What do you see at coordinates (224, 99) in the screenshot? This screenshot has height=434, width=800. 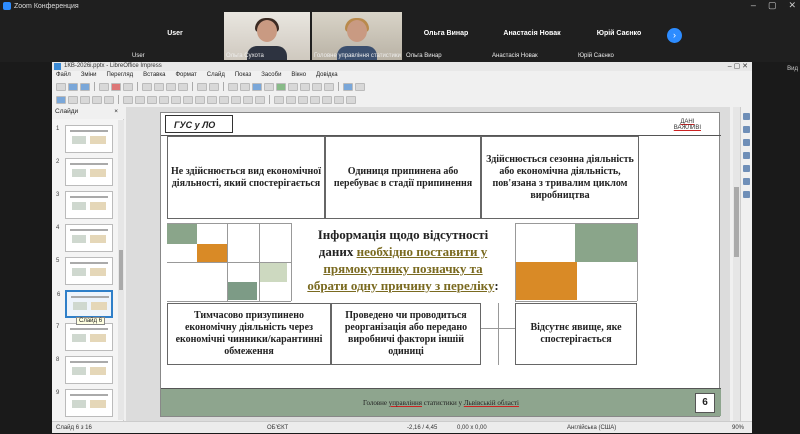 I see `block-arrows-icon` at bounding box center [224, 99].